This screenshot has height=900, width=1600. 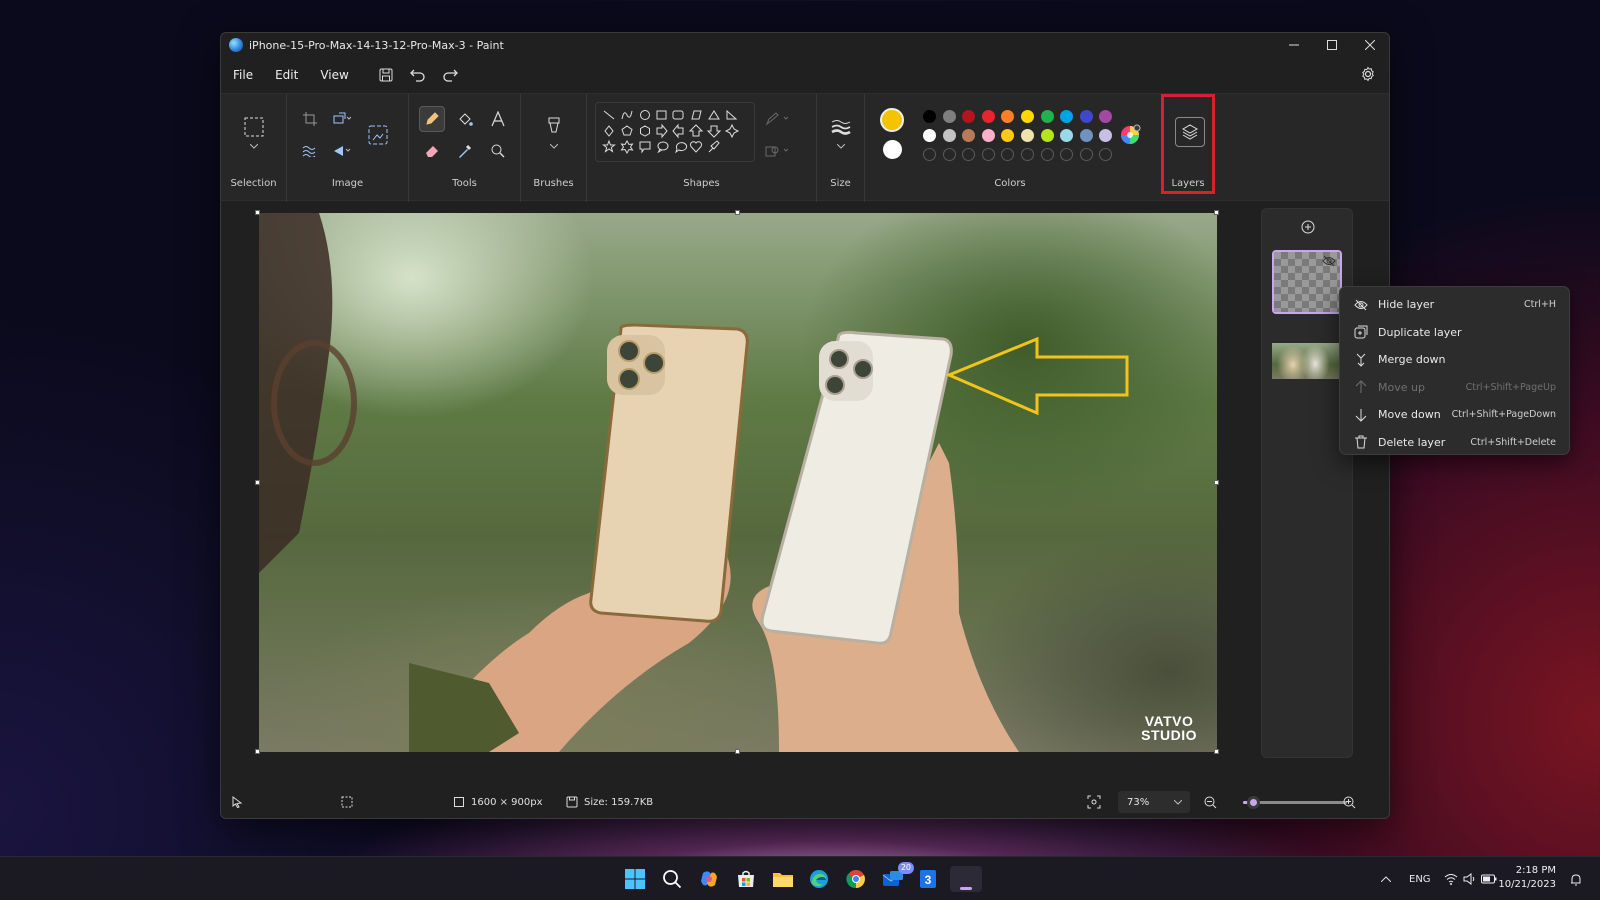 I want to click on zoom-slider, so click(x=1295, y=802).